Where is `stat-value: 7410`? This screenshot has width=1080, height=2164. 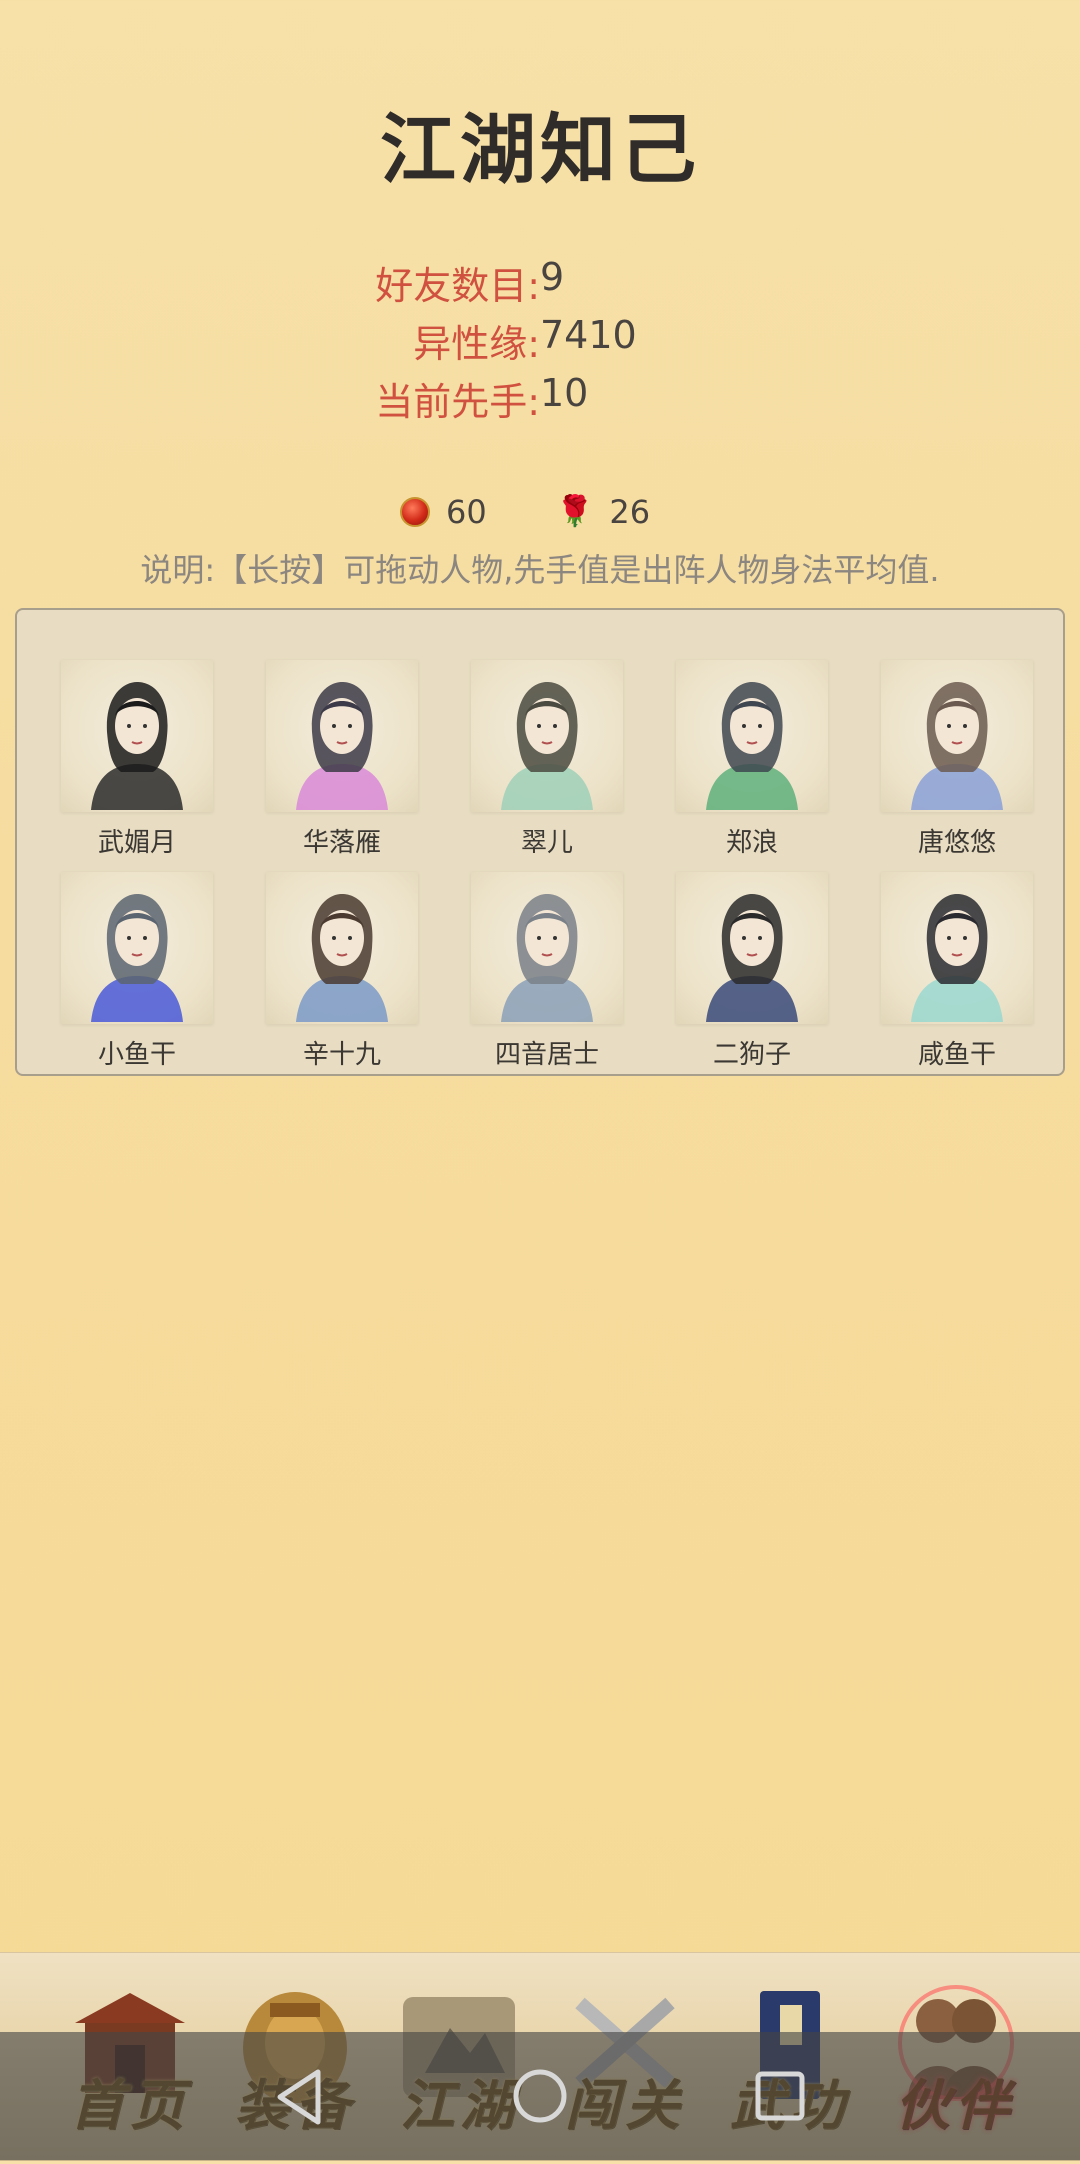
stat-value: 7410 is located at coordinates (588, 335).